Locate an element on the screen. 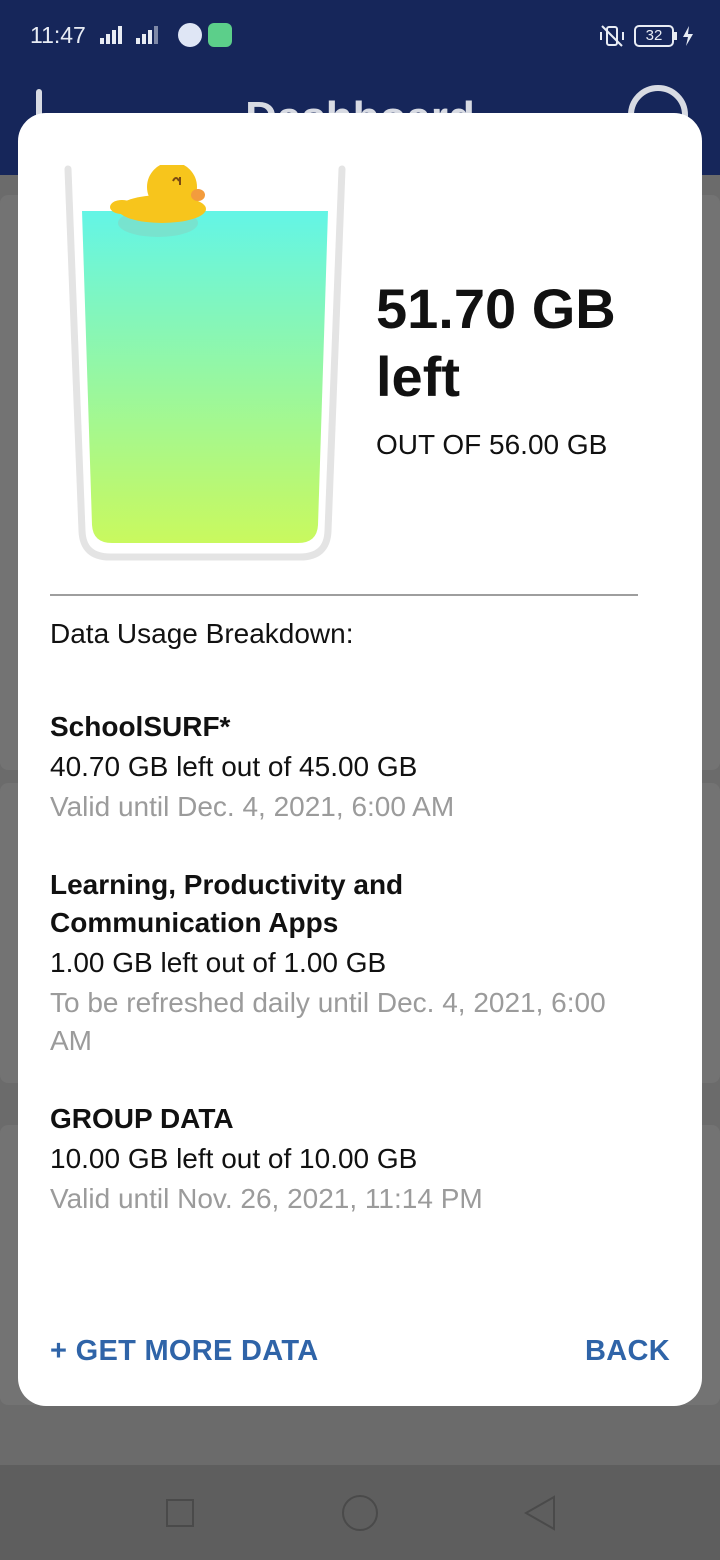 This screenshot has width=720, height=1560. usage-item-validity: Valid until Nov. 26, 2021, 11:14 PM is located at coordinates (266, 1198).